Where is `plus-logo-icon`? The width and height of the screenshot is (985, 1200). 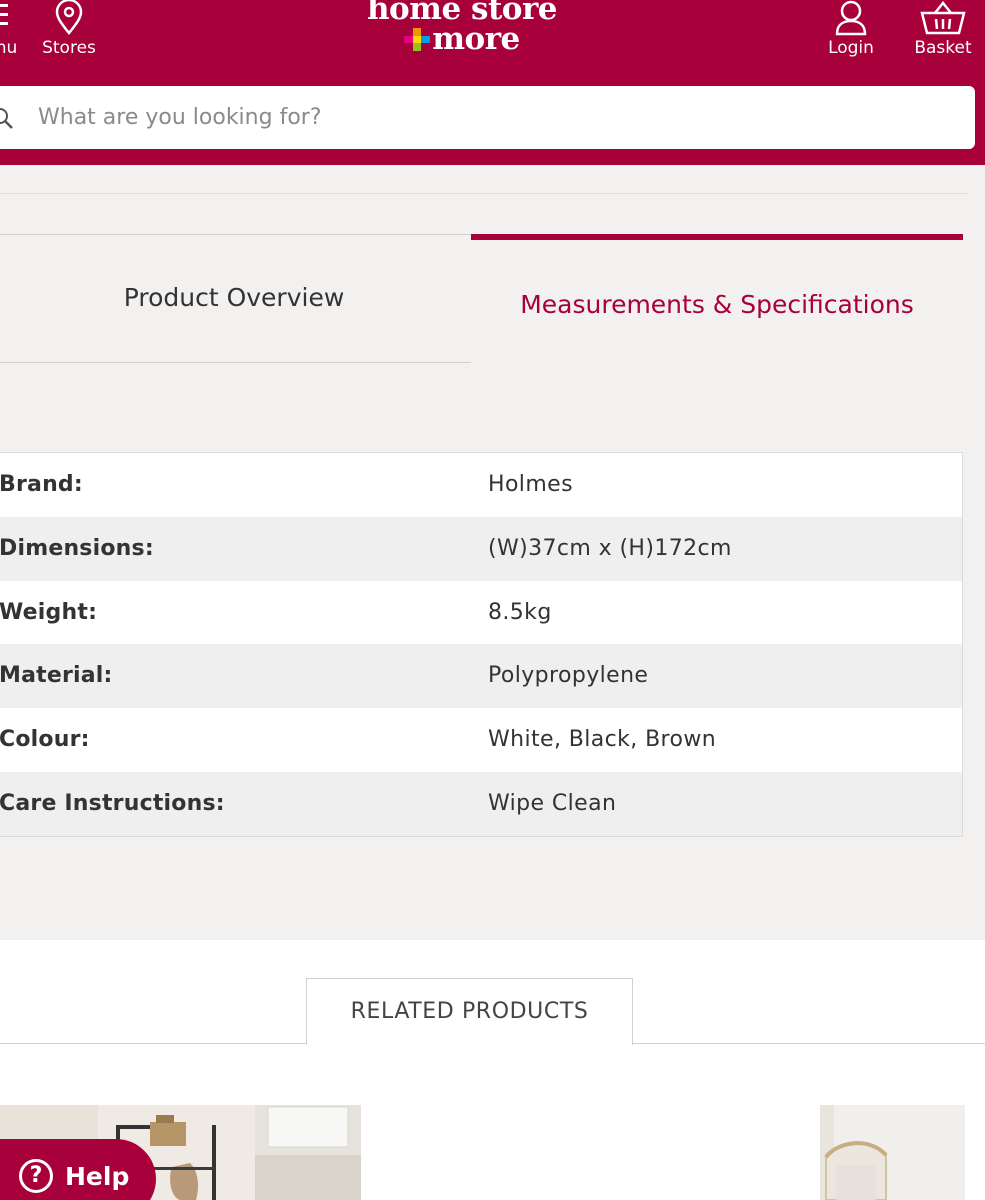 plus-logo-icon is located at coordinates (417, 39).